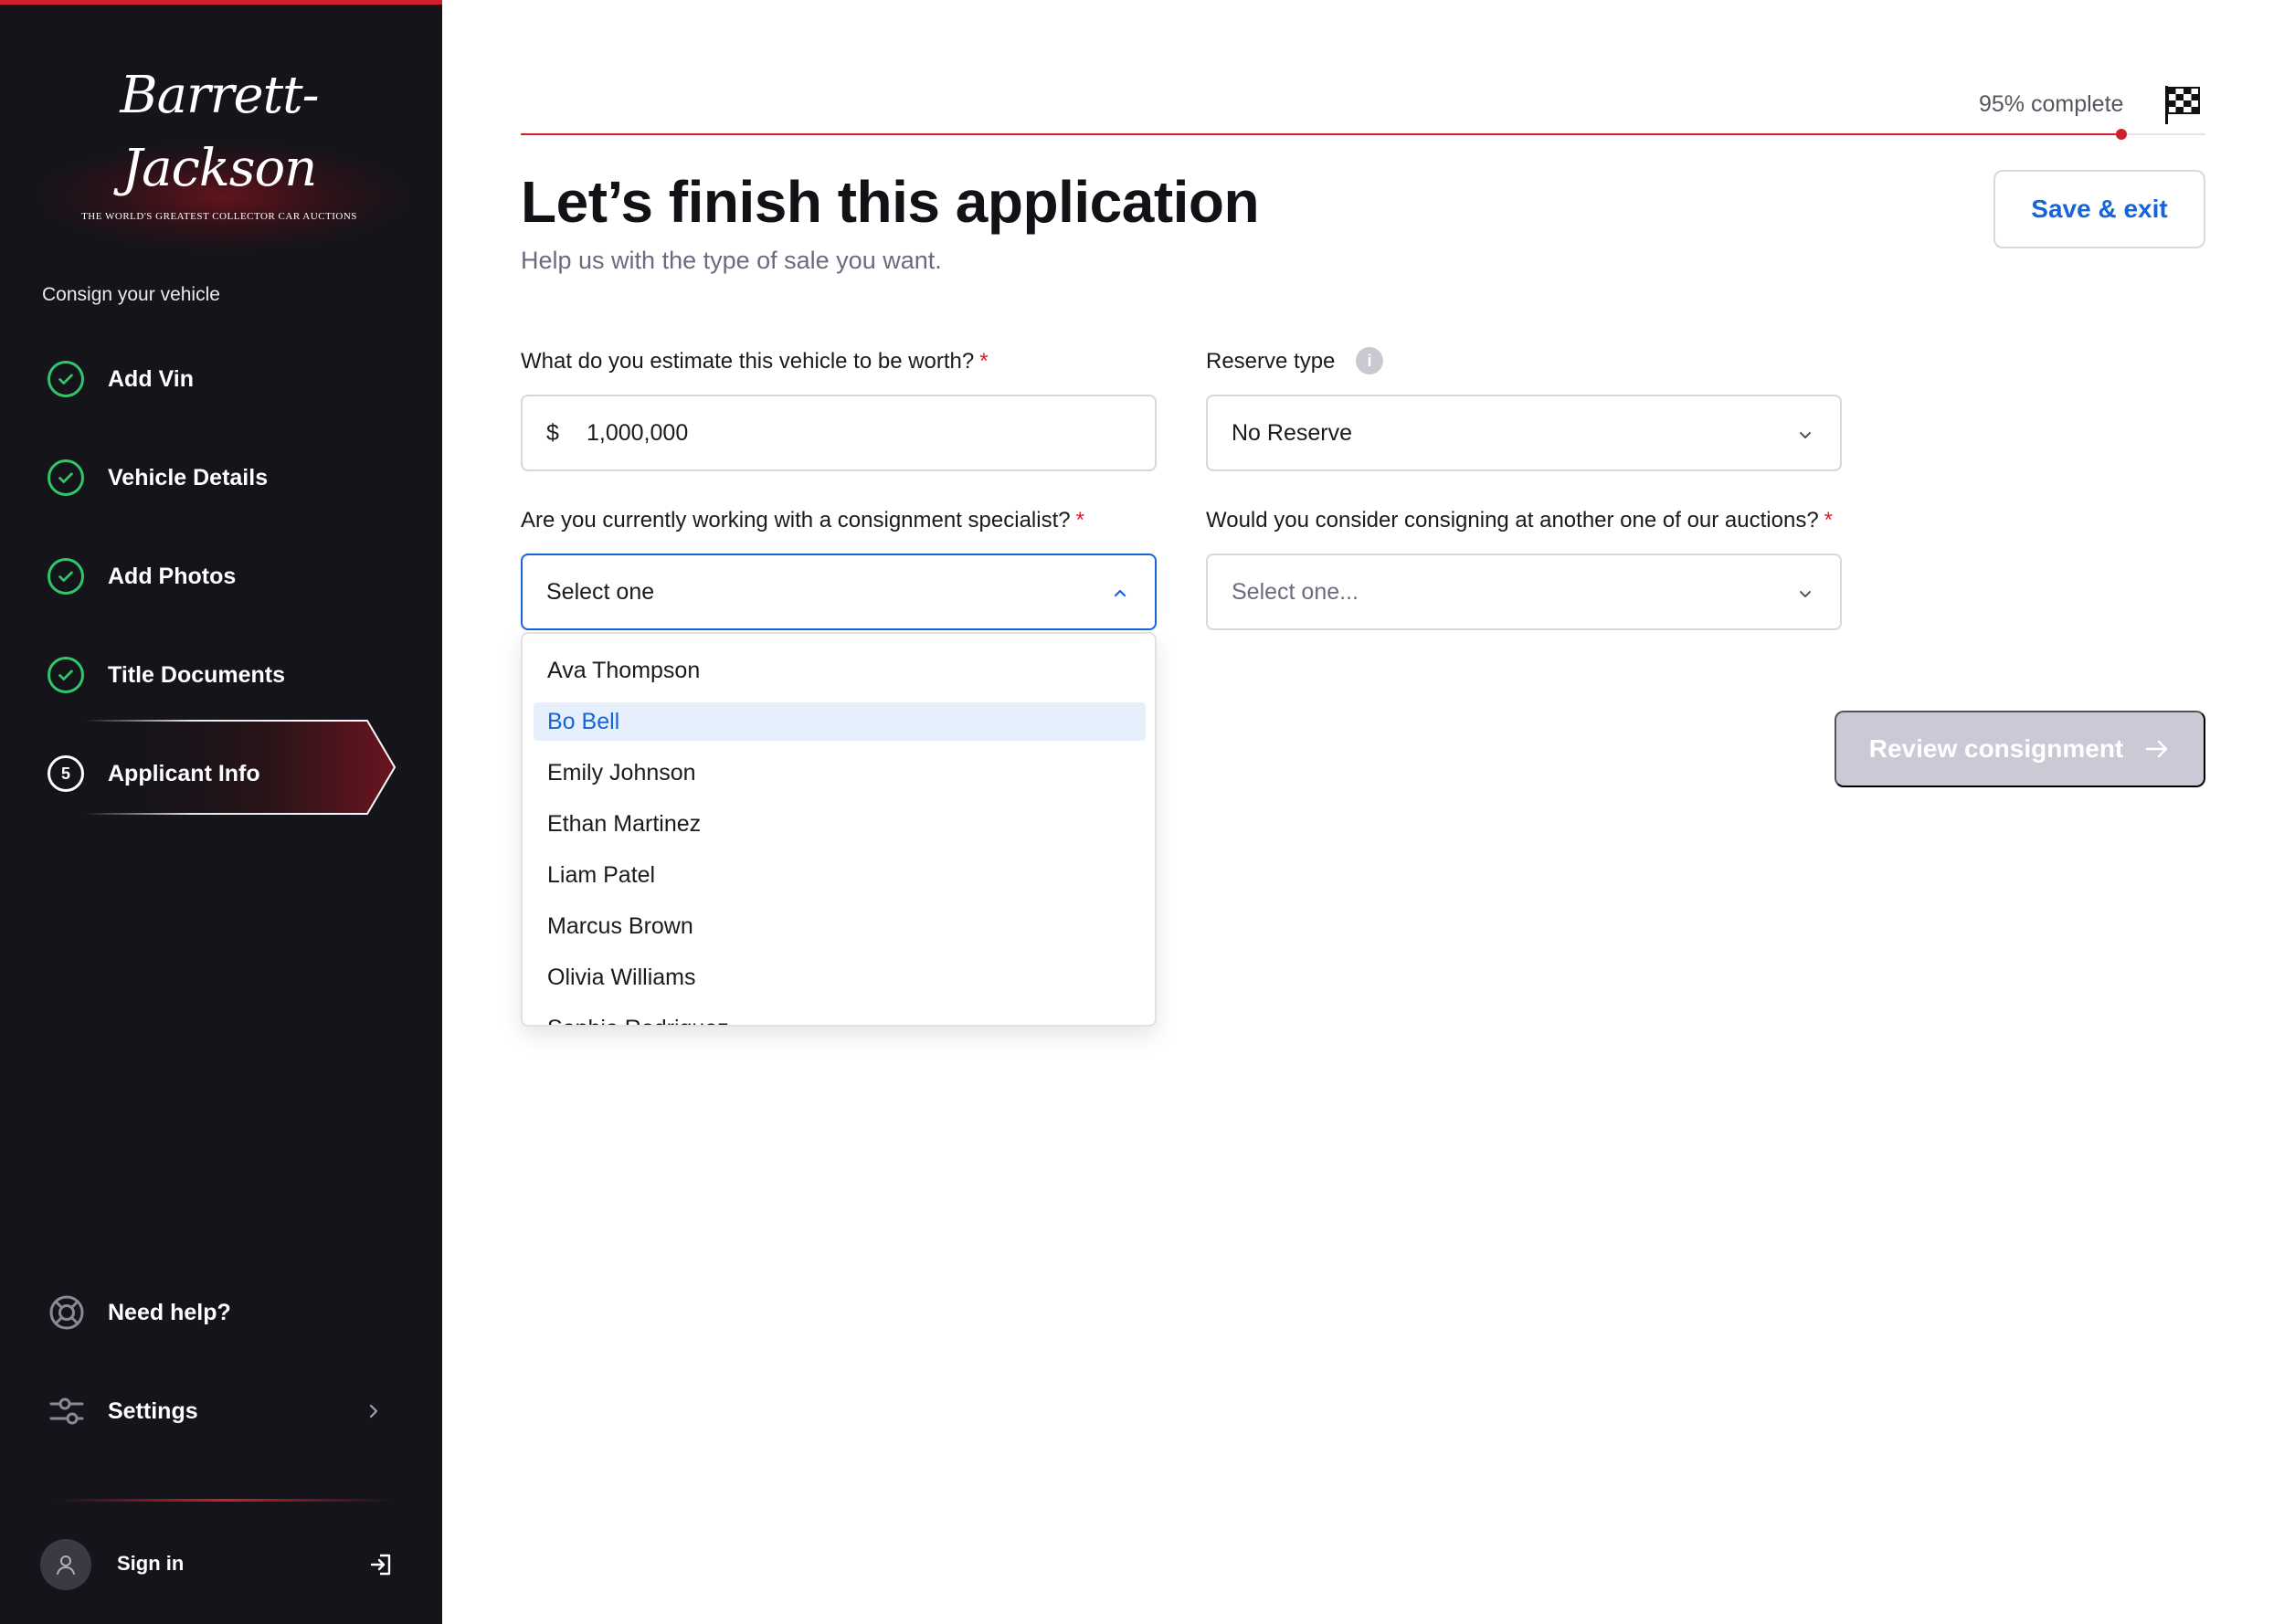 The width and height of the screenshot is (2284, 1624). What do you see at coordinates (131, 294) in the screenshot?
I see `sidebar-section-label: Consign your vehicle` at bounding box center [131, 294].